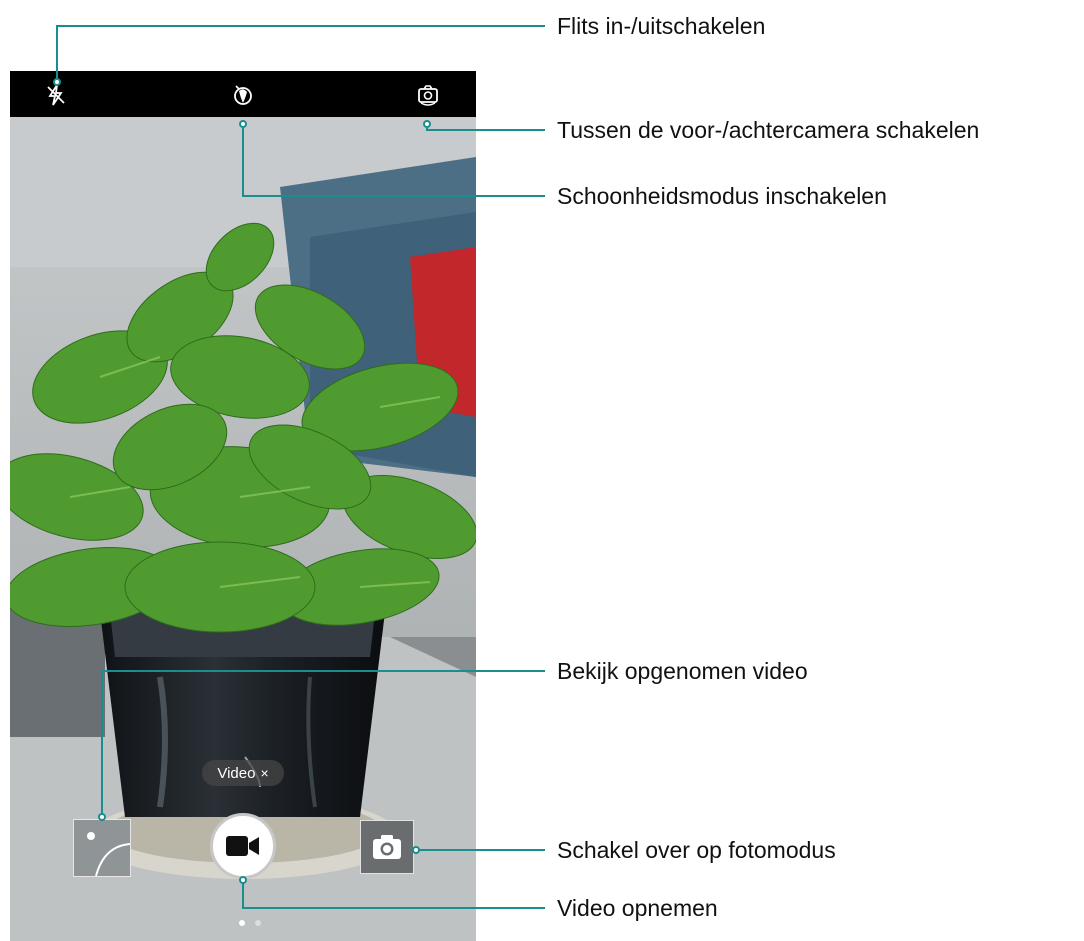 The image size is (1084, 941). What do you see at coordinates (258, 923) in the screenshot?
I see `page-dot` at bounding box center [258, 923].